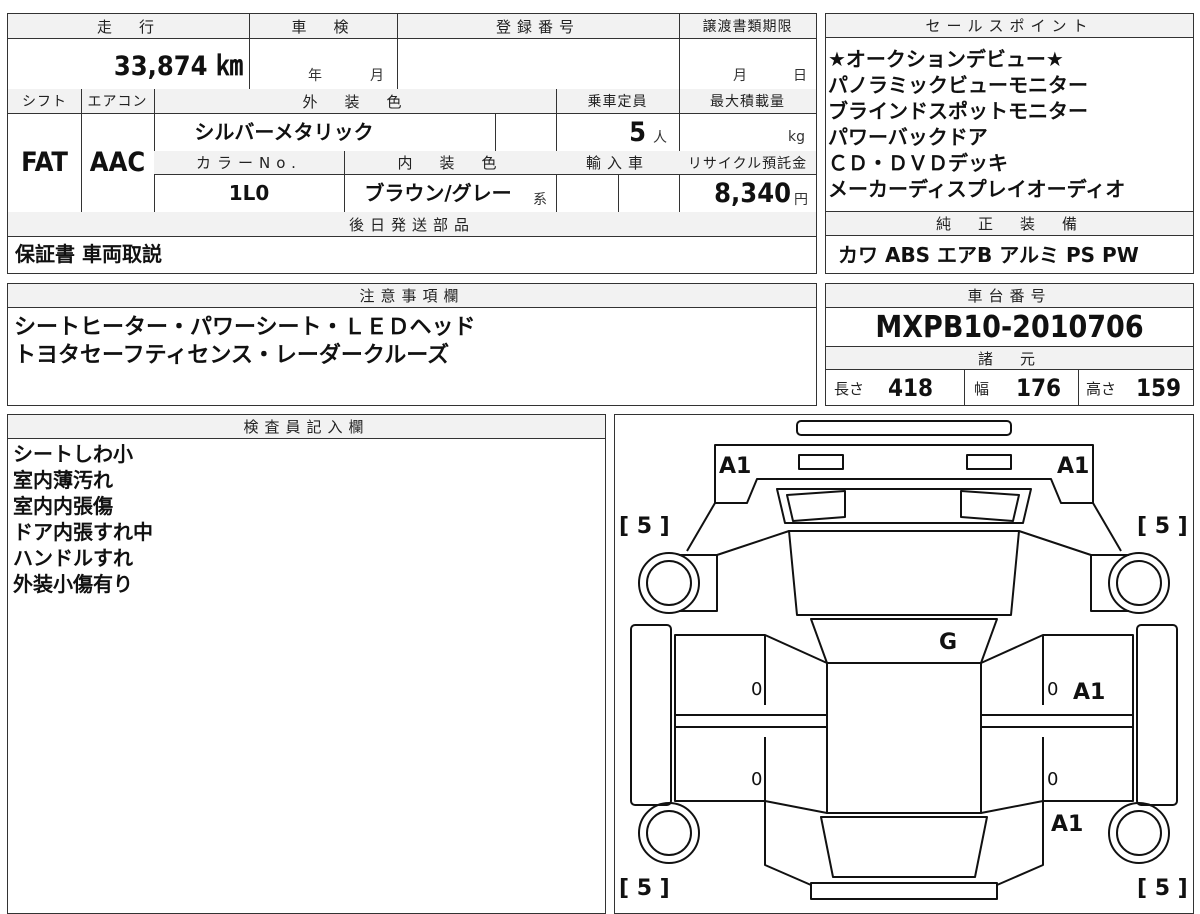 Image resolution: width=1200 pixels, height=914 pixels. Describe the element at coordinates (284, 132) in the screenshot. I see `exterior-value: シルバーメタリック` at that location.